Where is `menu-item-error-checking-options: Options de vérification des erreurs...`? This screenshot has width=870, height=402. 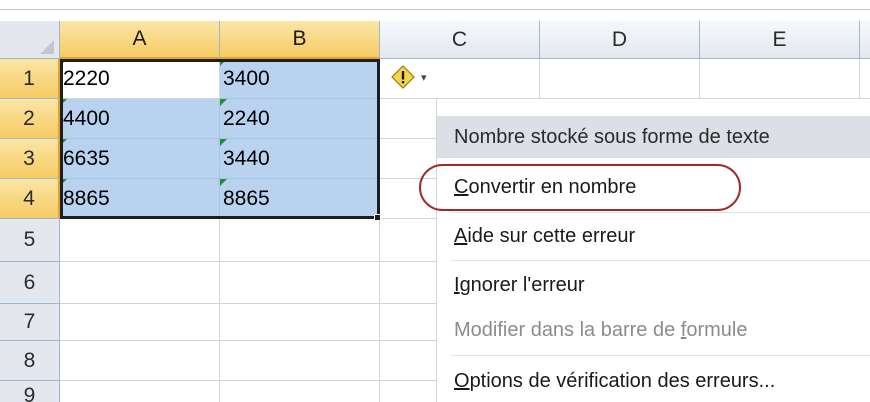
menu-item-error-checking-options: Options de vérification des erreurs... is located at coordinates (653, 381).